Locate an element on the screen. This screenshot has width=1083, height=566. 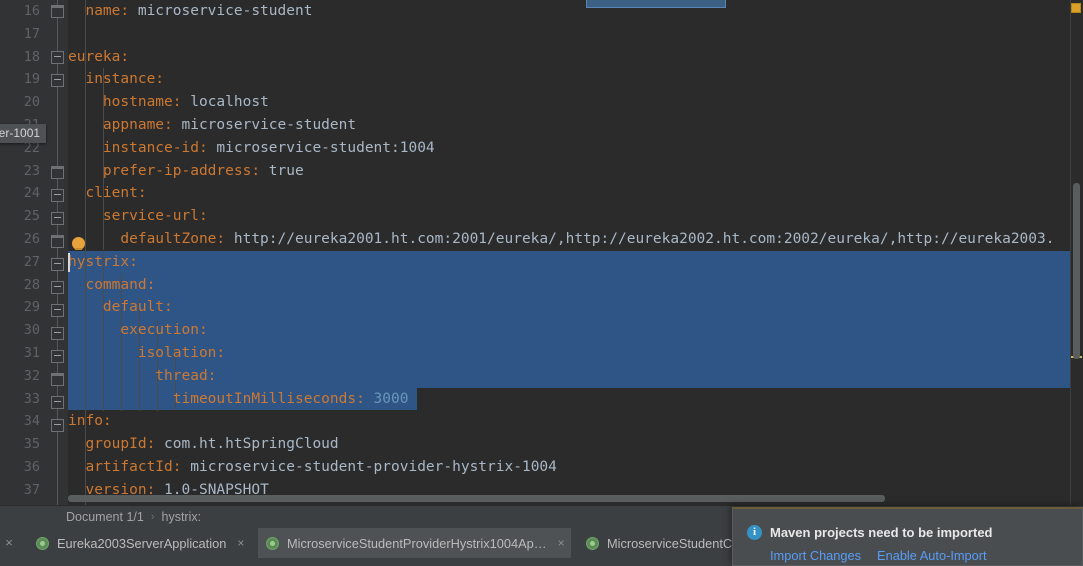
breadcrumb-item-document: Document 1/1 is located at coordinates (105, 517).